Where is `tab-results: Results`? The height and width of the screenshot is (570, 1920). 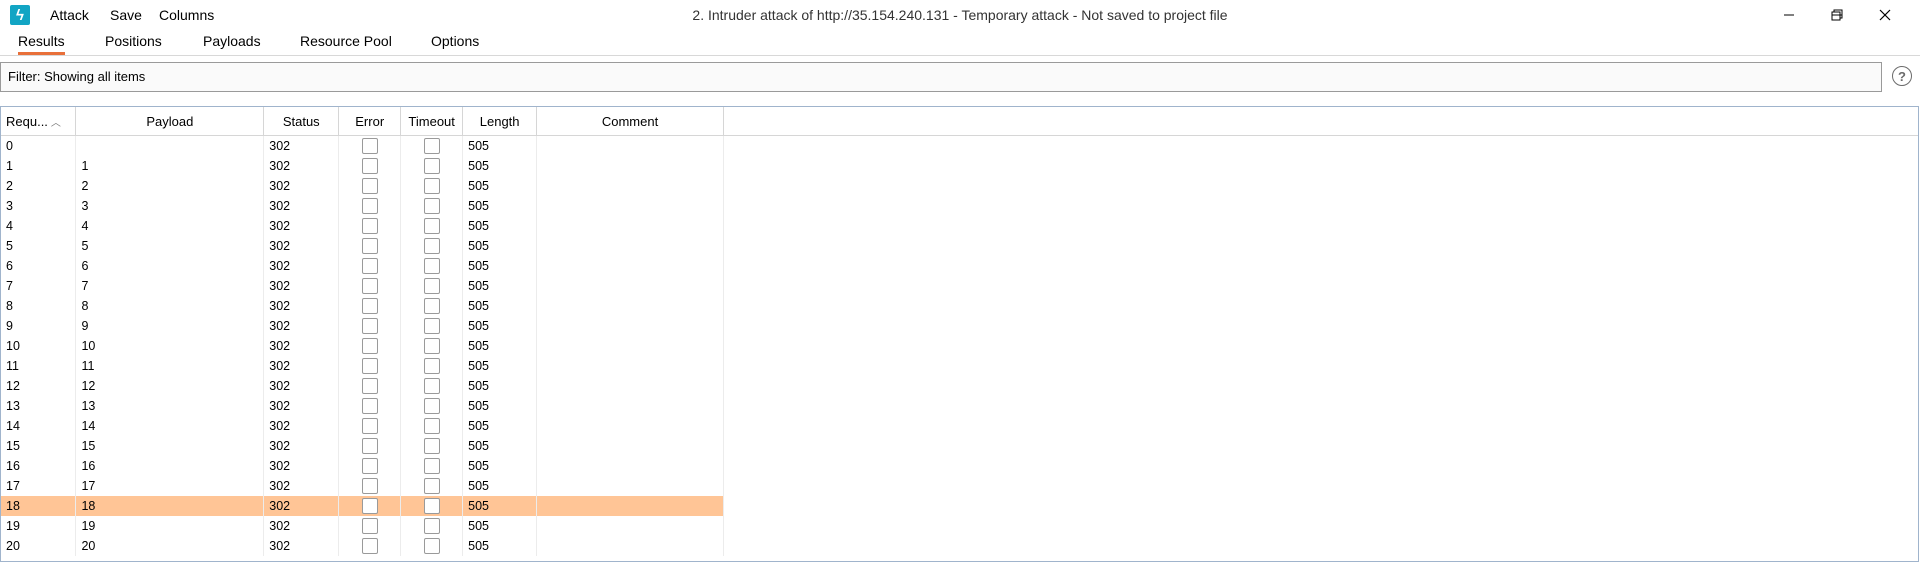
tab-results: Results is located at coordinates (41, 44).